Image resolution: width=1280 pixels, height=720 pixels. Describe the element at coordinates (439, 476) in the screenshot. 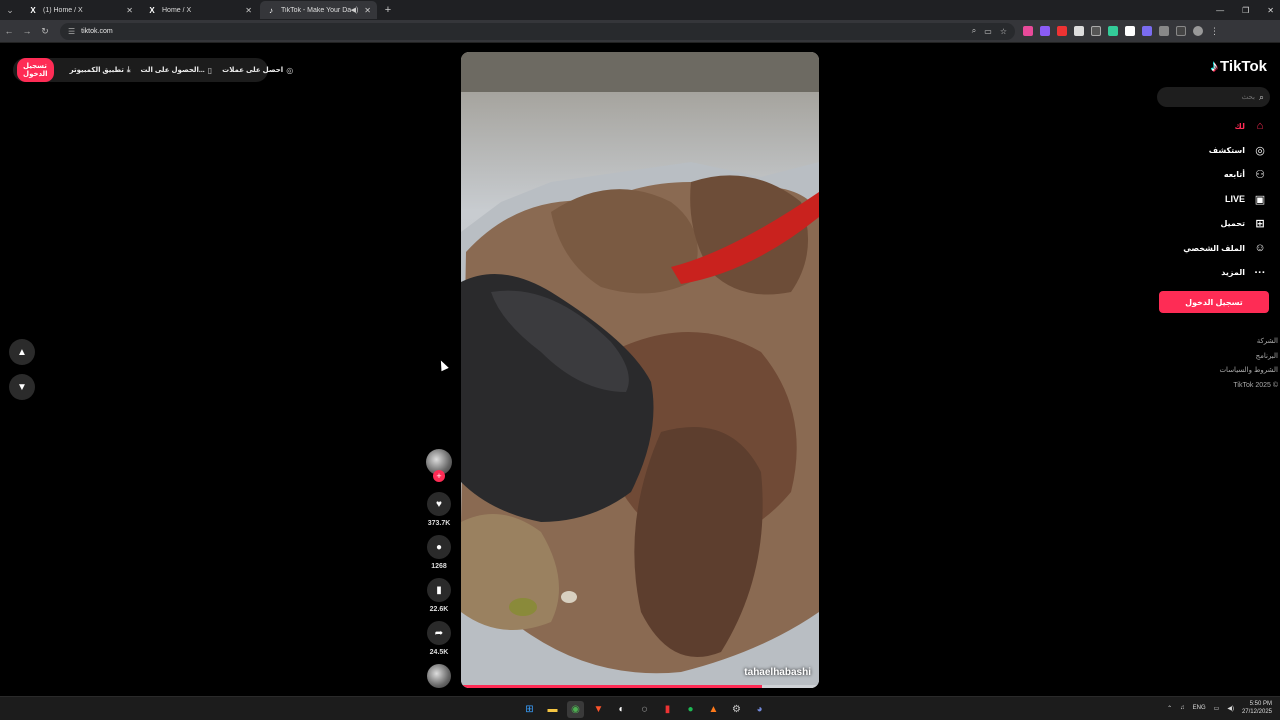

I see `follow-plus-icon: +` at that location.